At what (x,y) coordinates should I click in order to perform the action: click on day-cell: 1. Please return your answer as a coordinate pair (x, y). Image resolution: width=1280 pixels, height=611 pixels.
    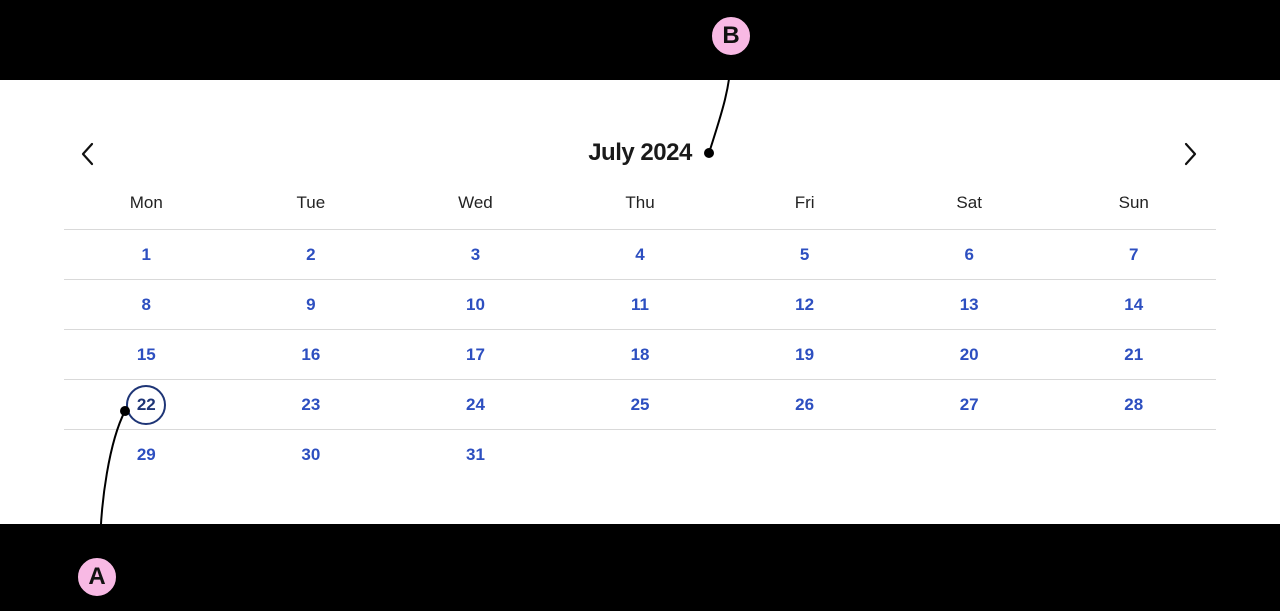
    Looking at the image, I should click on (146, 254).